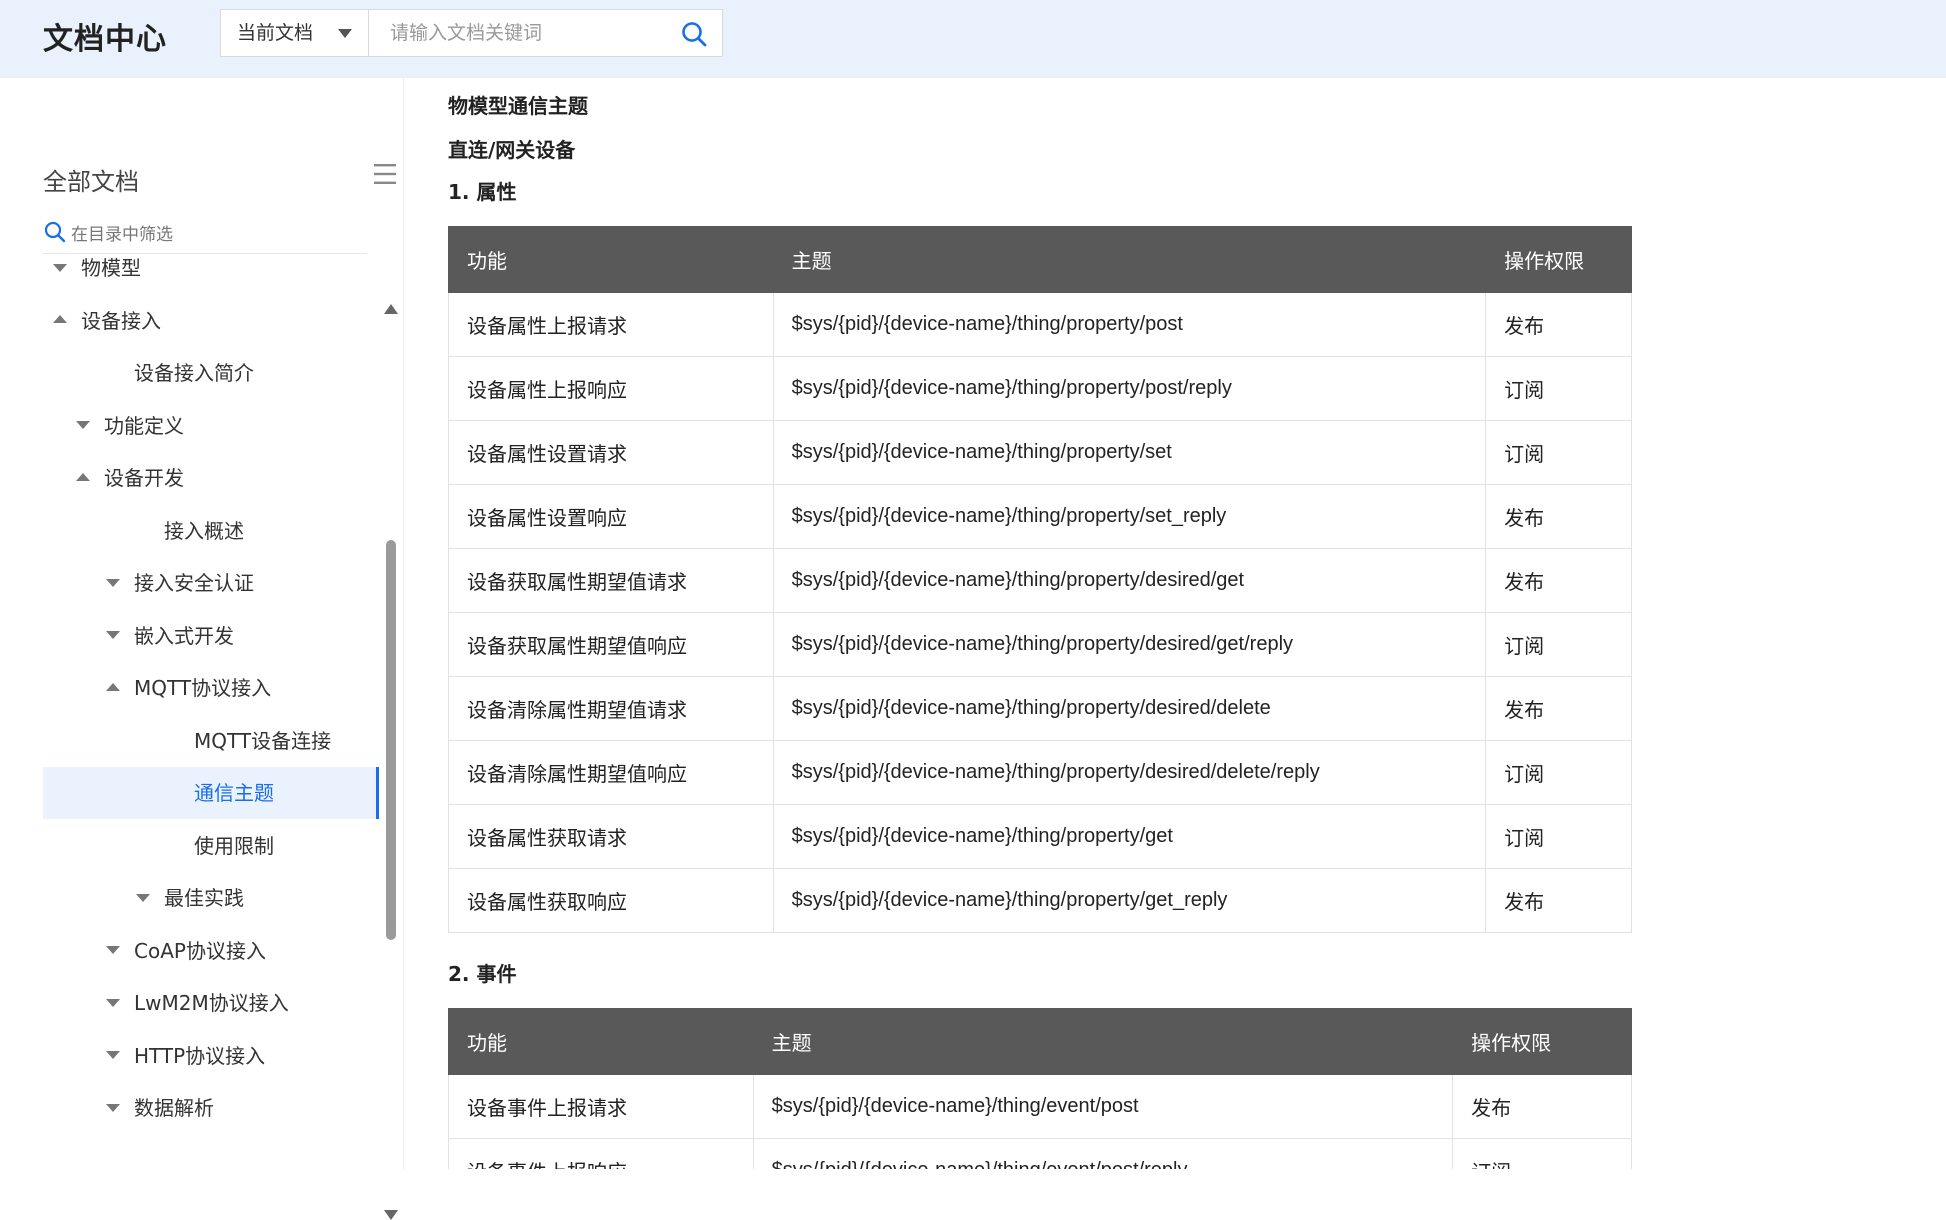 The image size is (1946, 1220). I want to click on sidebar-item: 最佳实践, so click(211, 898).